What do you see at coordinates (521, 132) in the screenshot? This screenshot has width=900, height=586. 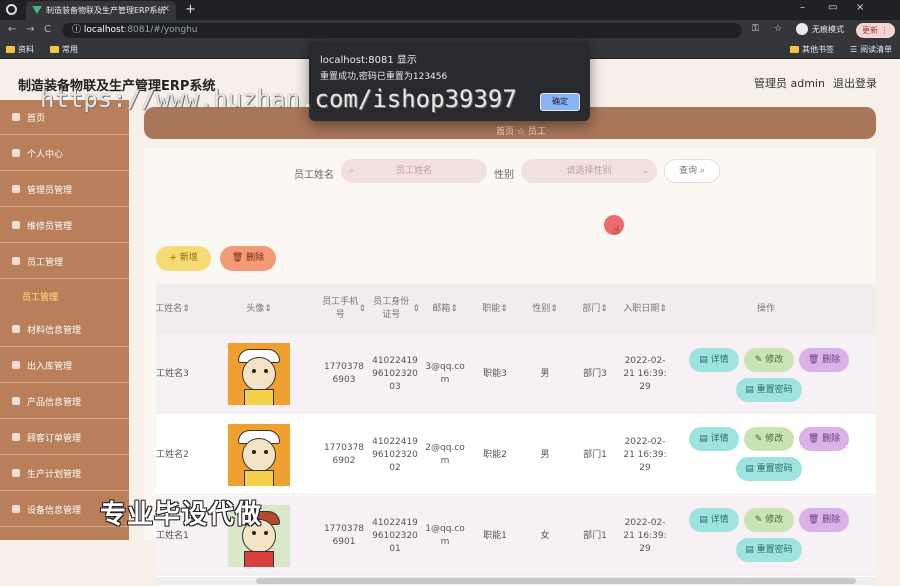 I see `breadcrumb-text: 首页 ☆ 员工` at bounding box center [521, 132].